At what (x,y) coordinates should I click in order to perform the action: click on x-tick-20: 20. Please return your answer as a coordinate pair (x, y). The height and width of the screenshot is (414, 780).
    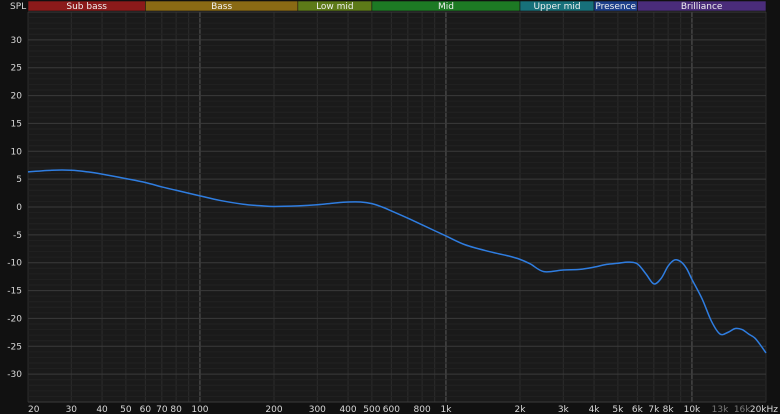
    Looking at the image, I should click on (34, 409).